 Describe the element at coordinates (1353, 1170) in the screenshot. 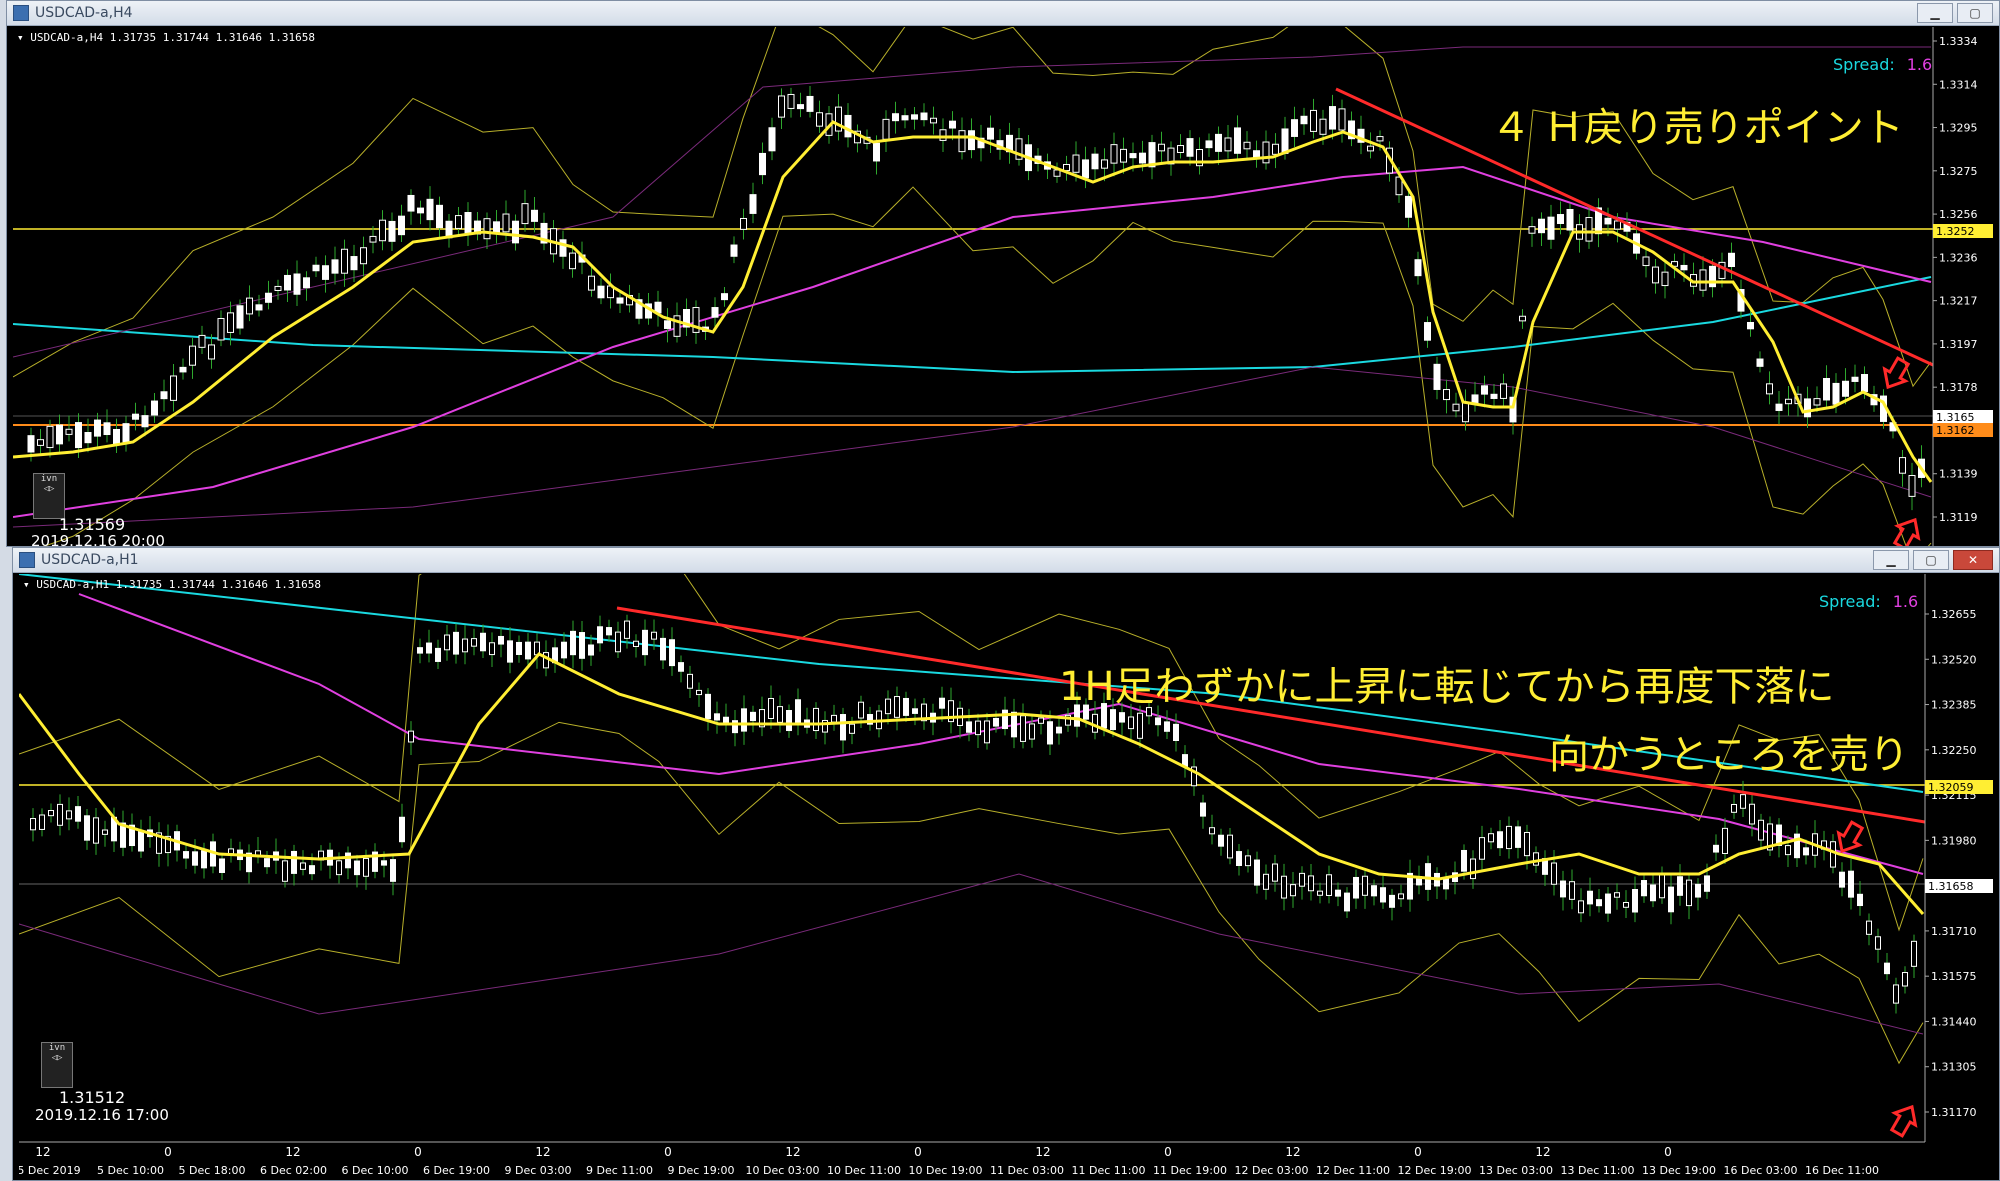

I see `time-tick-label: 12 Dec 11:00` at that location.